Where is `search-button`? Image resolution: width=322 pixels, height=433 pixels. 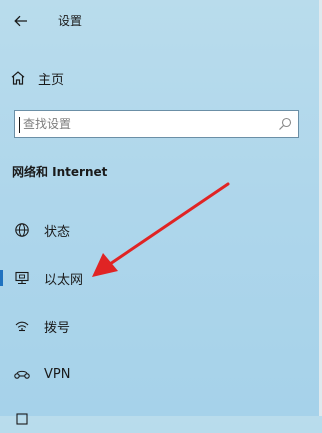 search-button is located at coordinates (285, 124).